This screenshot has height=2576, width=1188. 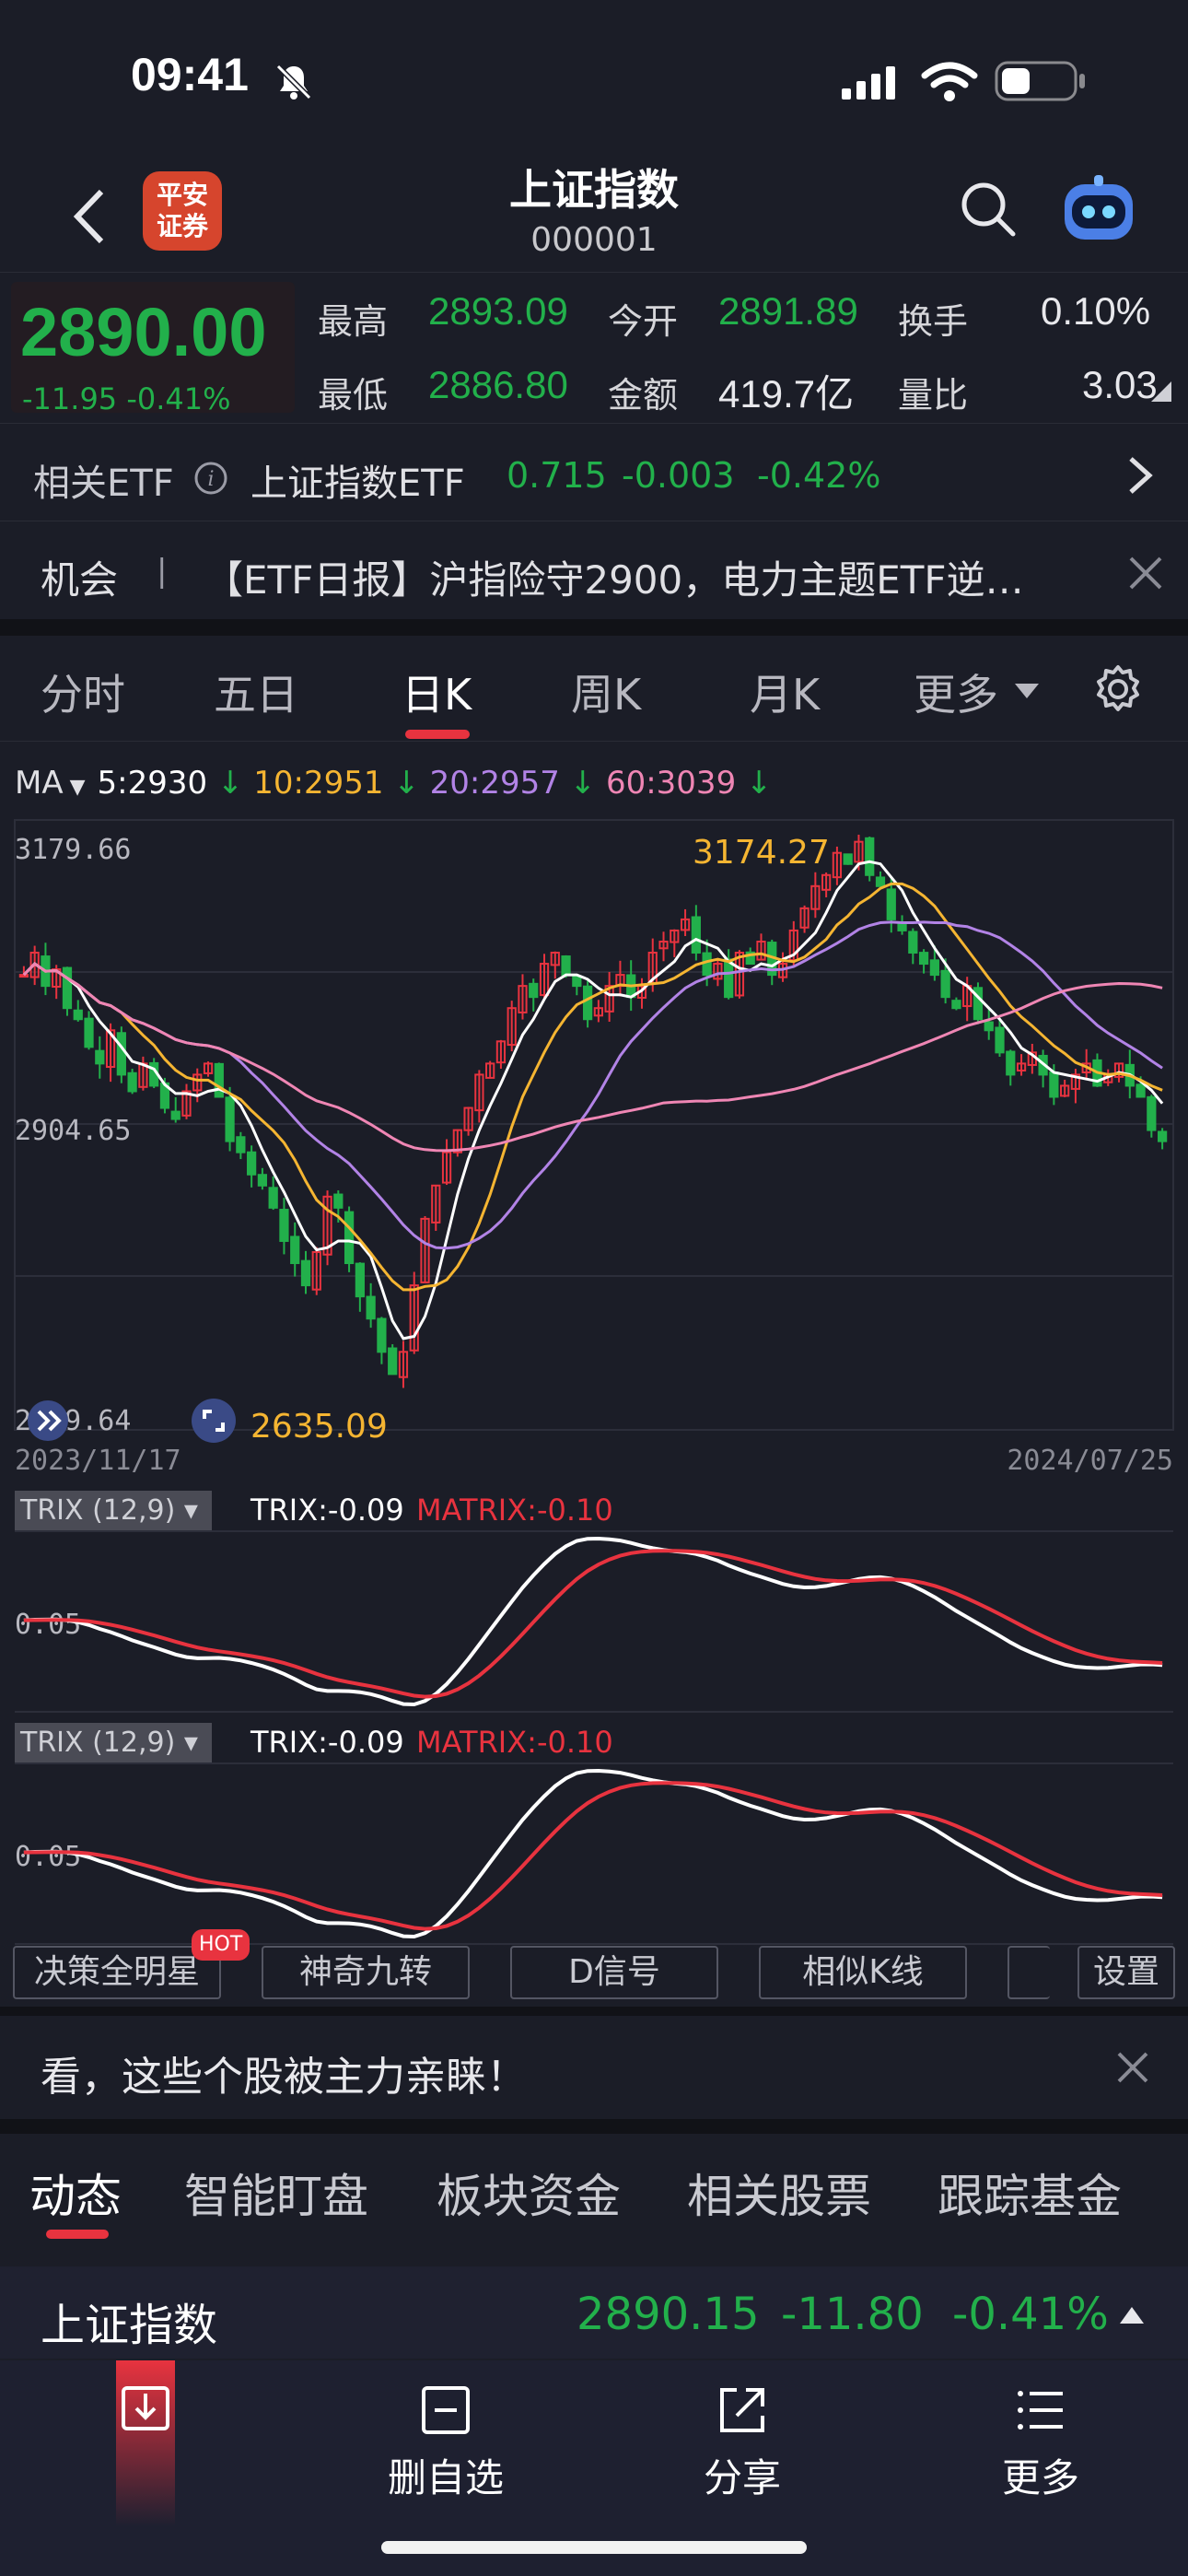 What do you see at coordinates (1098, 210) in the screenshot?
I see `robot-assistant-icon` at bounding box center [1098, 210].